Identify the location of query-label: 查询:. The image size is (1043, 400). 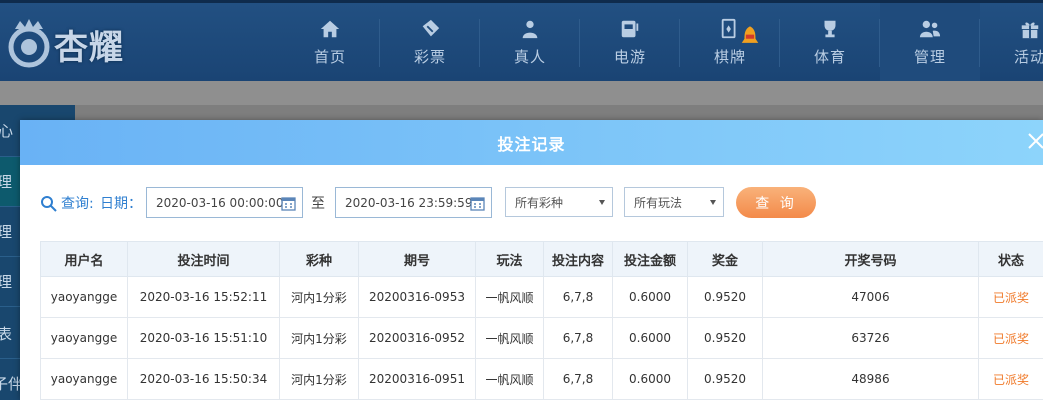
(77, 204).